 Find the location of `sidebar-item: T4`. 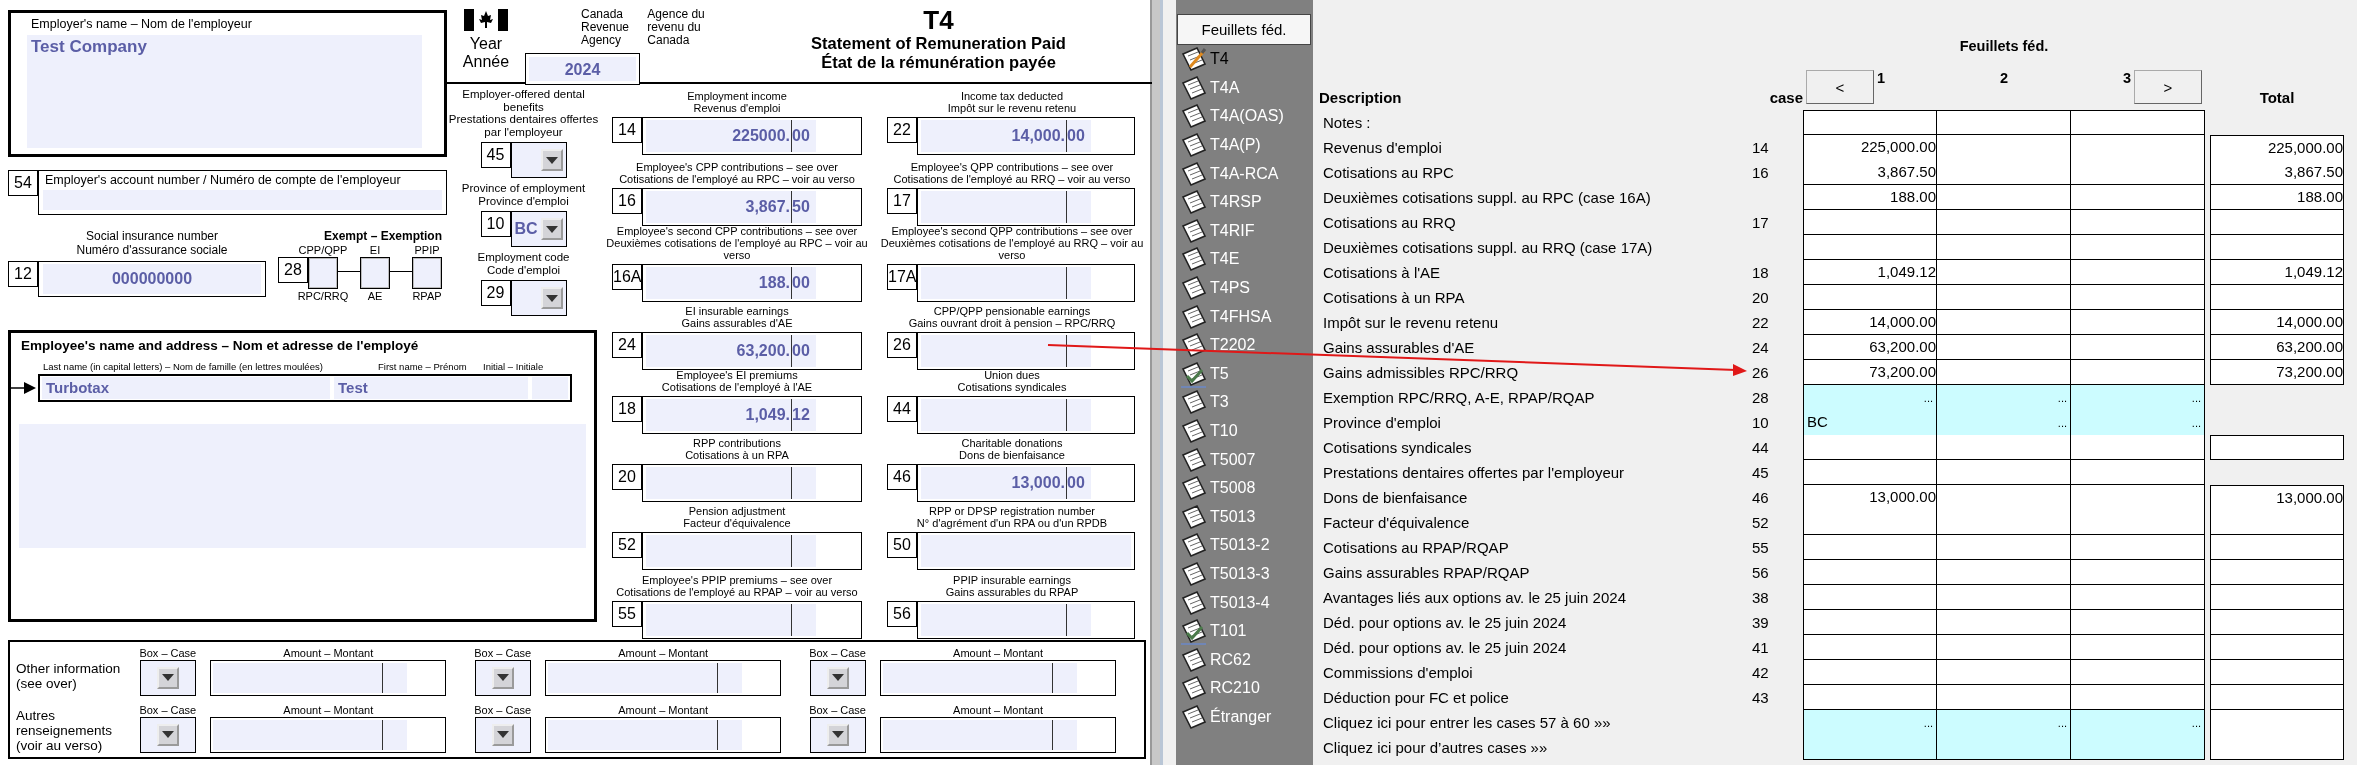

sidebar-item: T4 is located at coordinates (1244, 59).